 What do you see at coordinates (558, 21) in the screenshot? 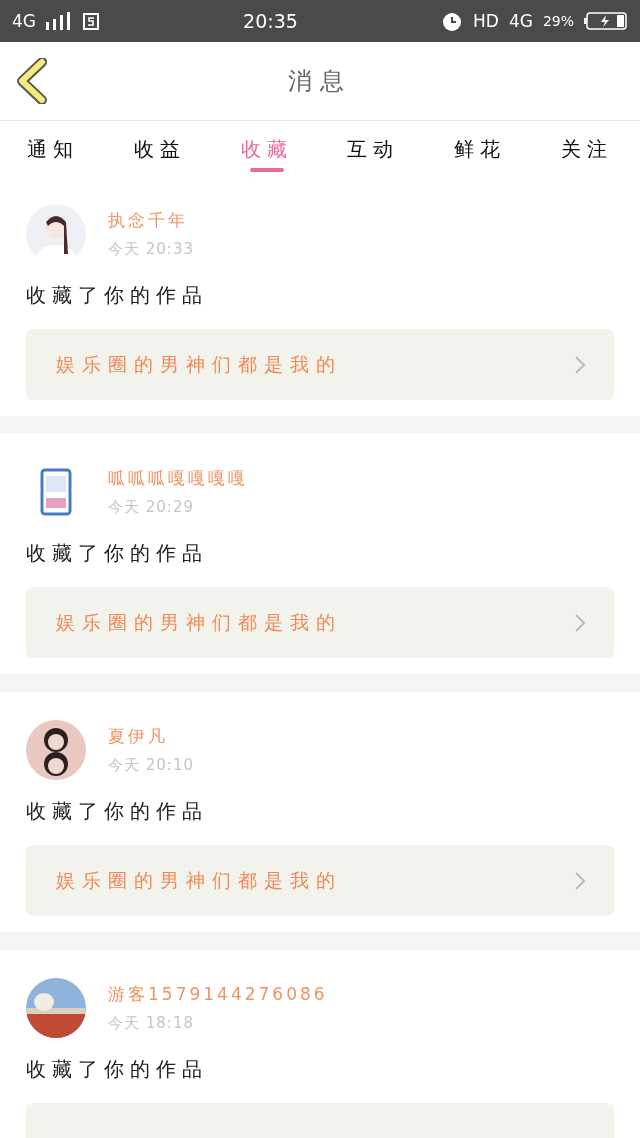
I see `battery-percent: 29%` at bounding box center [558, 21].